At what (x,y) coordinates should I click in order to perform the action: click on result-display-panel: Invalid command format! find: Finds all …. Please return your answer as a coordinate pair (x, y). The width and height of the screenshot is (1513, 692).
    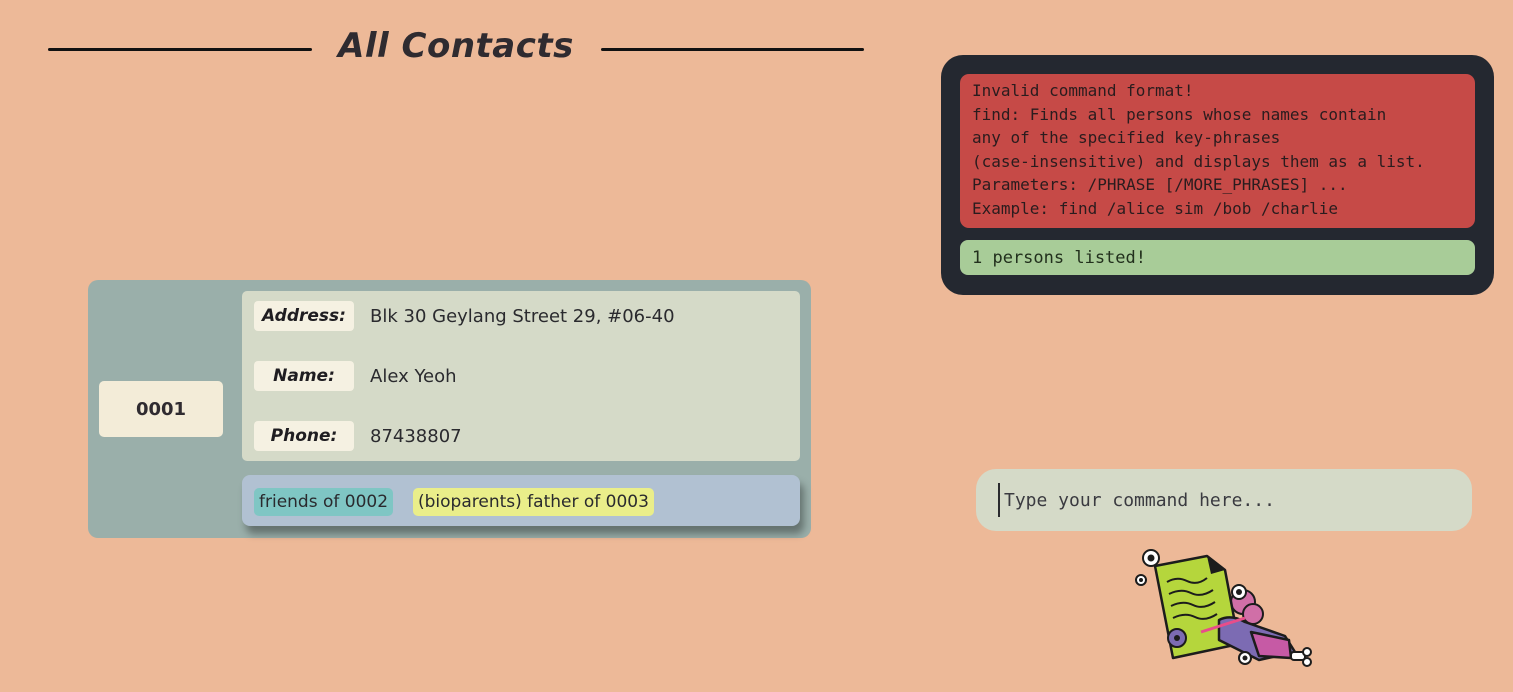
    Looking at the image, I should click on (1217, 175).